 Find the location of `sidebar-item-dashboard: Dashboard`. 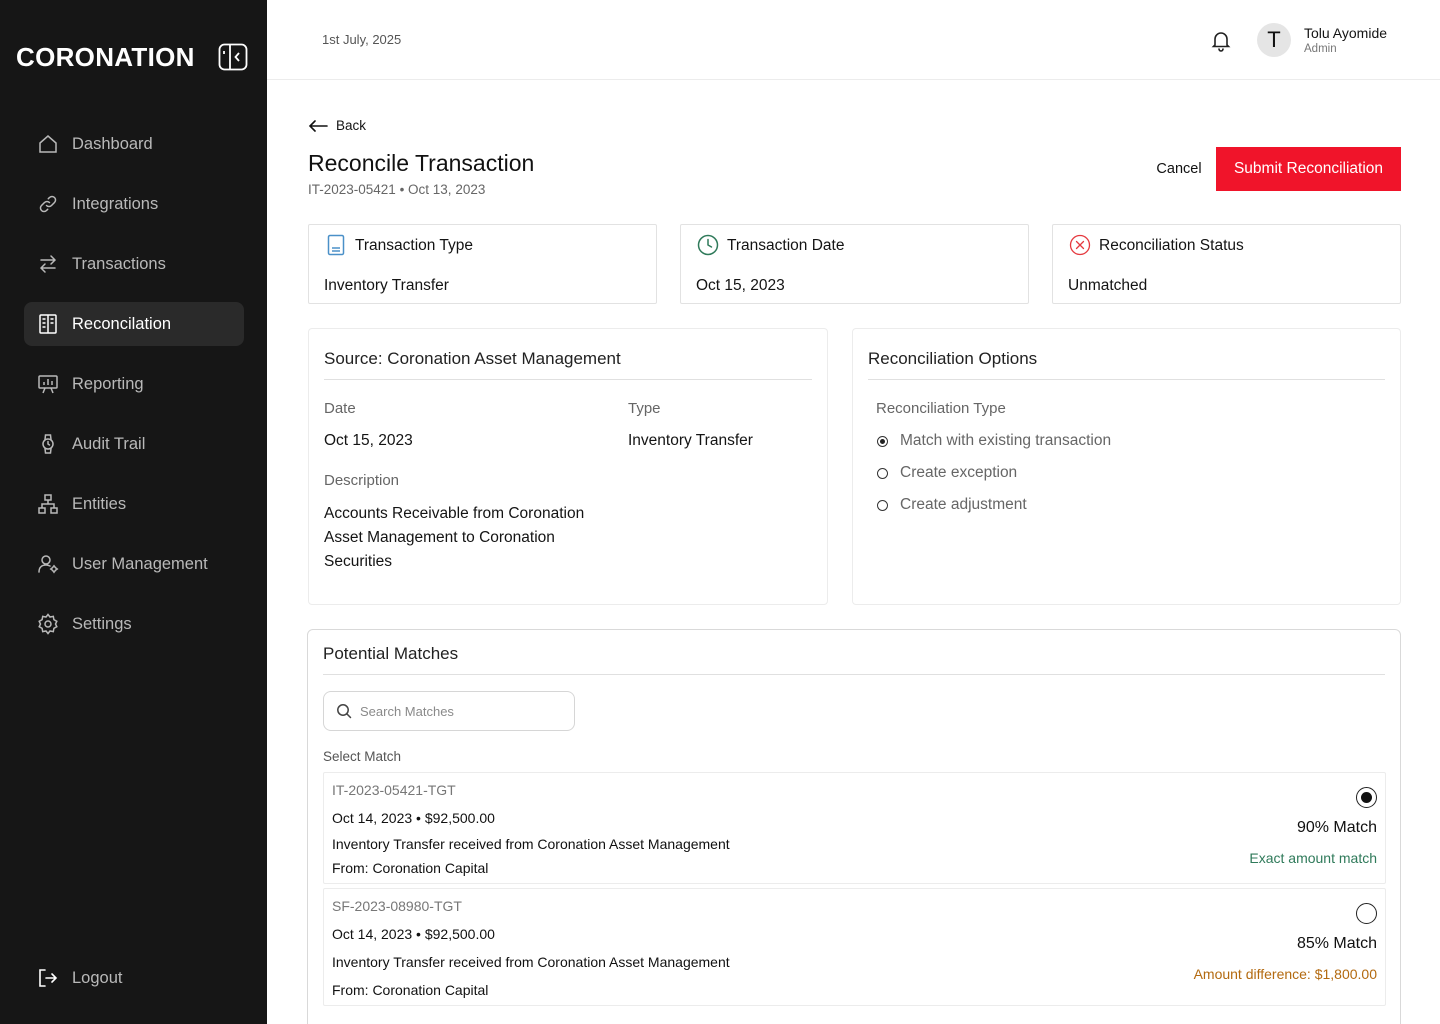

sidebar-item-dashboard: Dashboard is located at coordinates (134, 144).